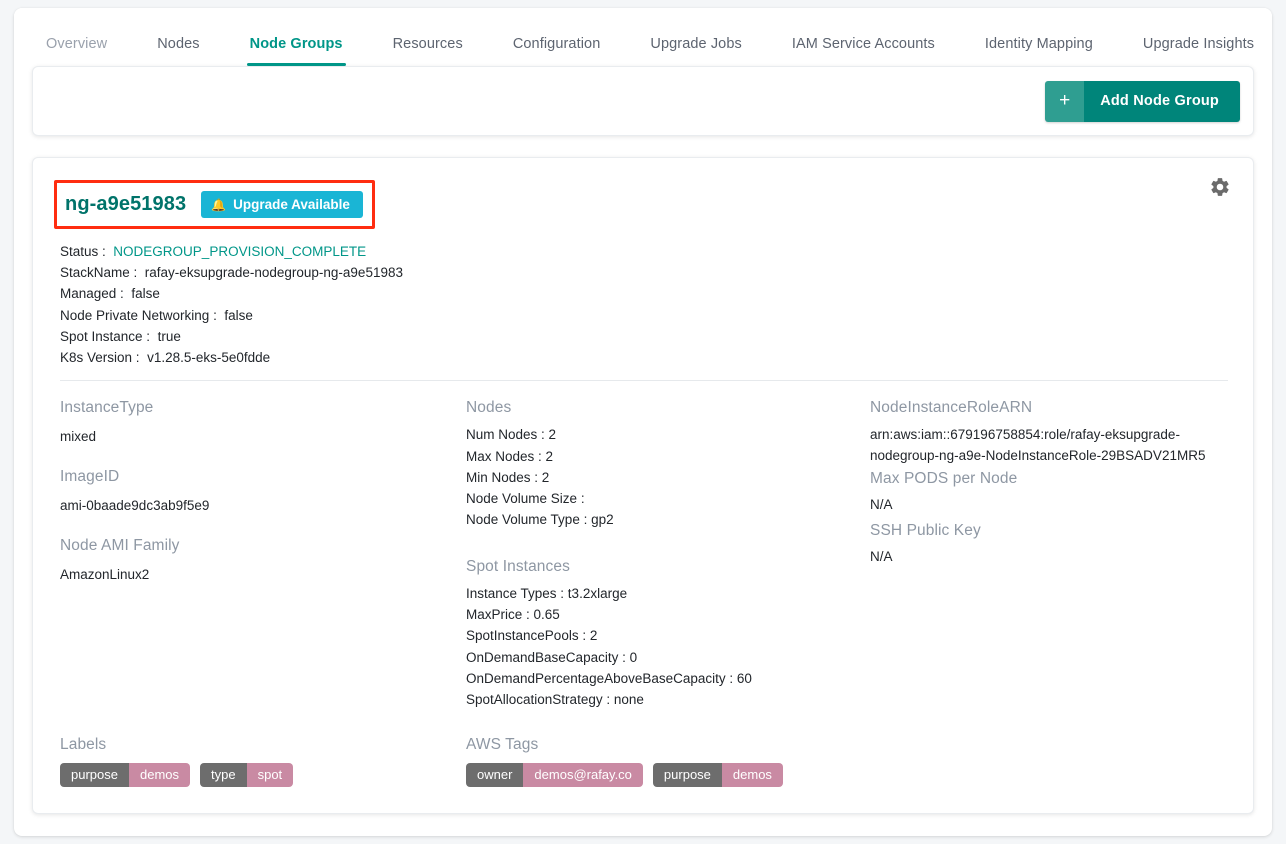 Image resolution: width=1286 pixels, height=844 pixels. What do you see at coordinates (1065, 101) in the screenshot?
I see `plus-icon: +` at bounding box center [1065, 101].